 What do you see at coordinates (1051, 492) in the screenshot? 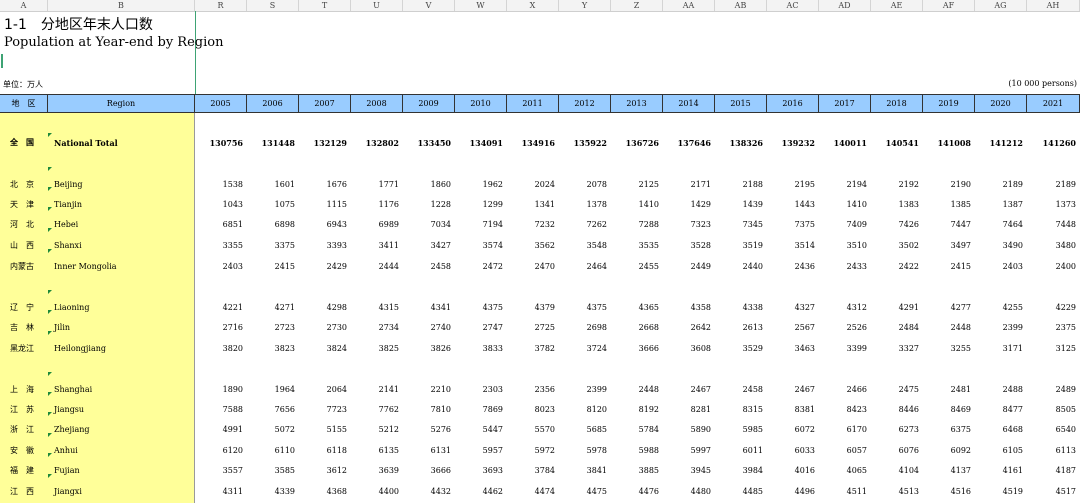
I see `population-cell: 4517` at bounding box center [1051, 492].